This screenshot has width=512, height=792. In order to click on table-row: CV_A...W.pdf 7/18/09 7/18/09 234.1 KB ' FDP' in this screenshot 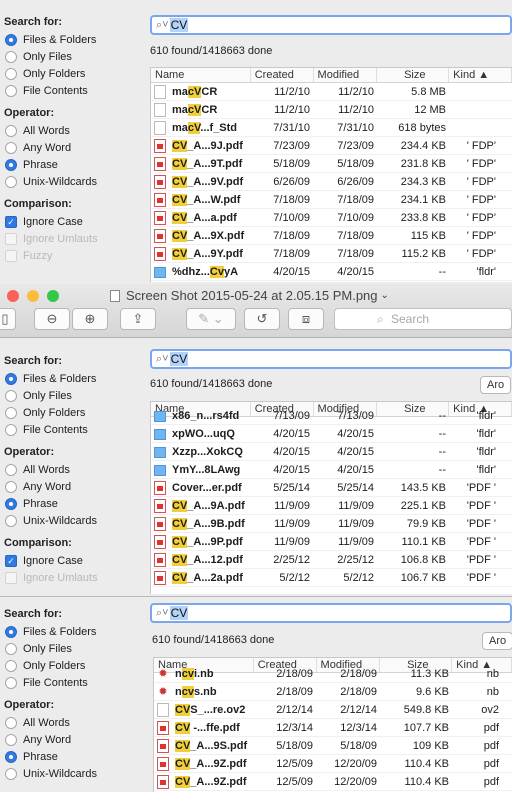, I will do `click(331, 200)`.